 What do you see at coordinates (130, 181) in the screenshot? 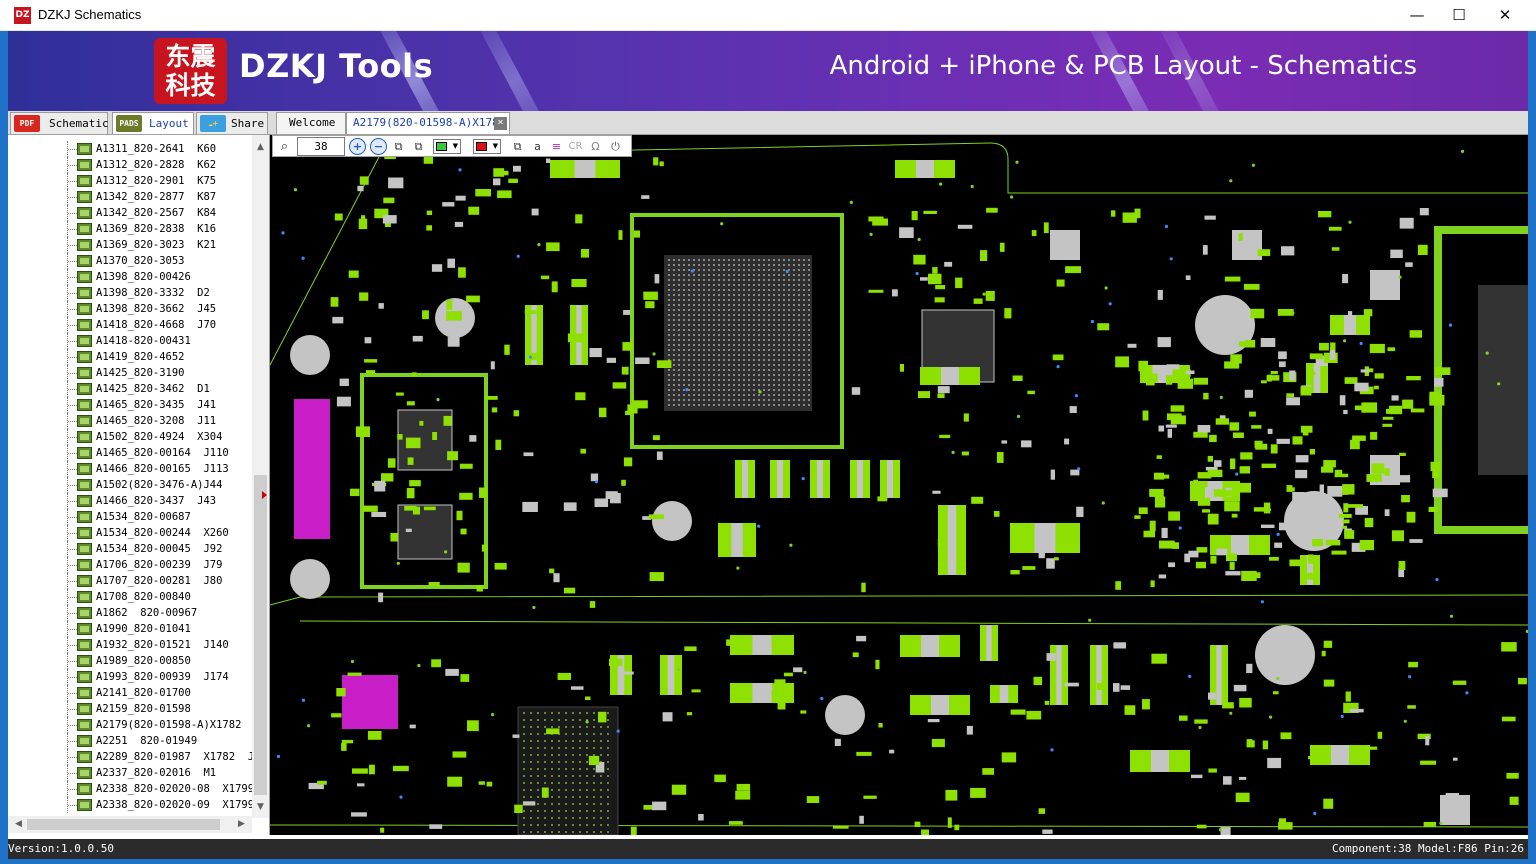
I see `tree-item: A1312_820-2901 K75` at bounding box center [130, 181].